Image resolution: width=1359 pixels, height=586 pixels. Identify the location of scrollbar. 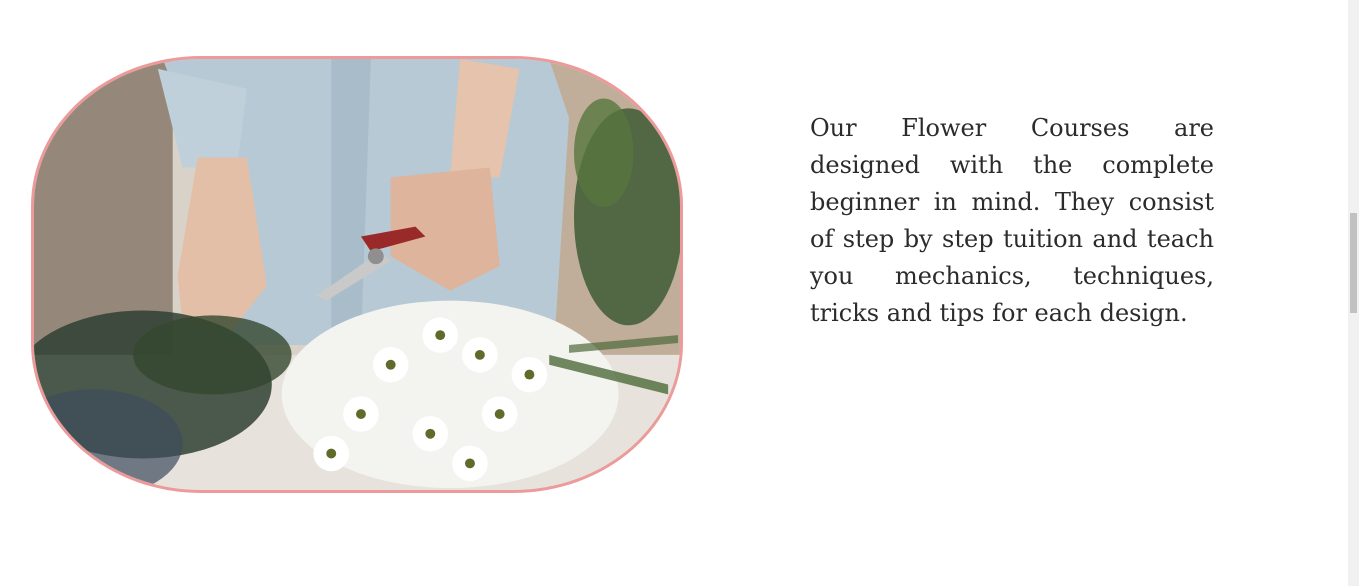
(1353, 293).